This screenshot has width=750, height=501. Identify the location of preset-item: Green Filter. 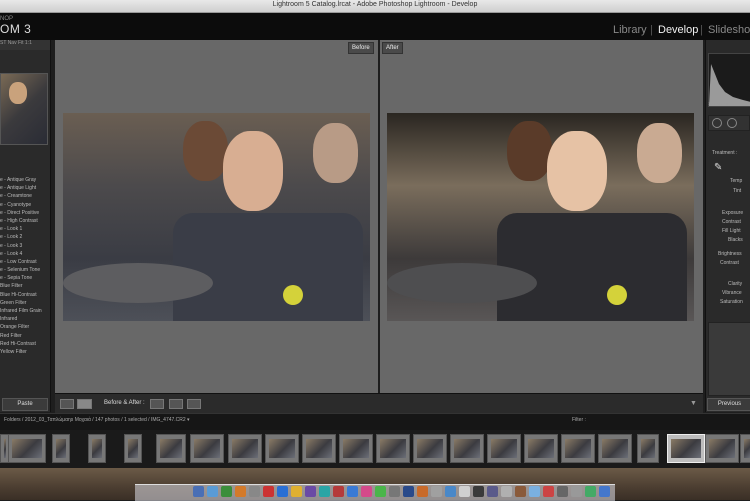
(25, 303).